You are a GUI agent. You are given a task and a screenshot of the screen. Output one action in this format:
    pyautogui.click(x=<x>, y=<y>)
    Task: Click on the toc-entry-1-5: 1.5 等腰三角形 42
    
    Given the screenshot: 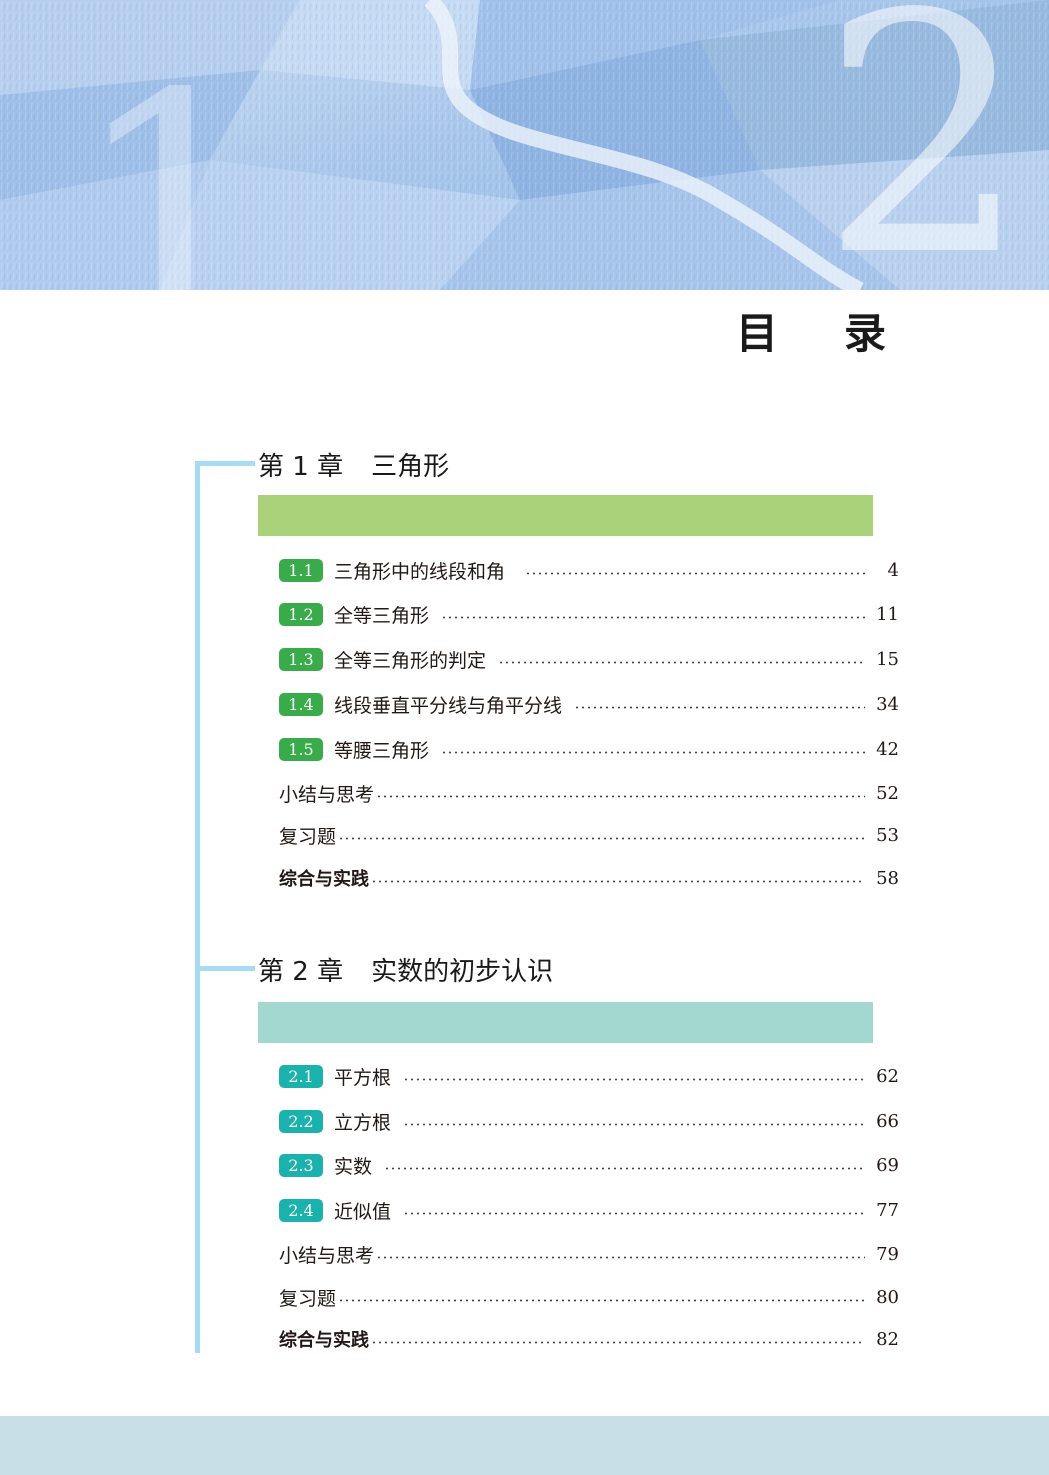 What is the action you would take?
    pyautogui.click(x=589, y=749)
    